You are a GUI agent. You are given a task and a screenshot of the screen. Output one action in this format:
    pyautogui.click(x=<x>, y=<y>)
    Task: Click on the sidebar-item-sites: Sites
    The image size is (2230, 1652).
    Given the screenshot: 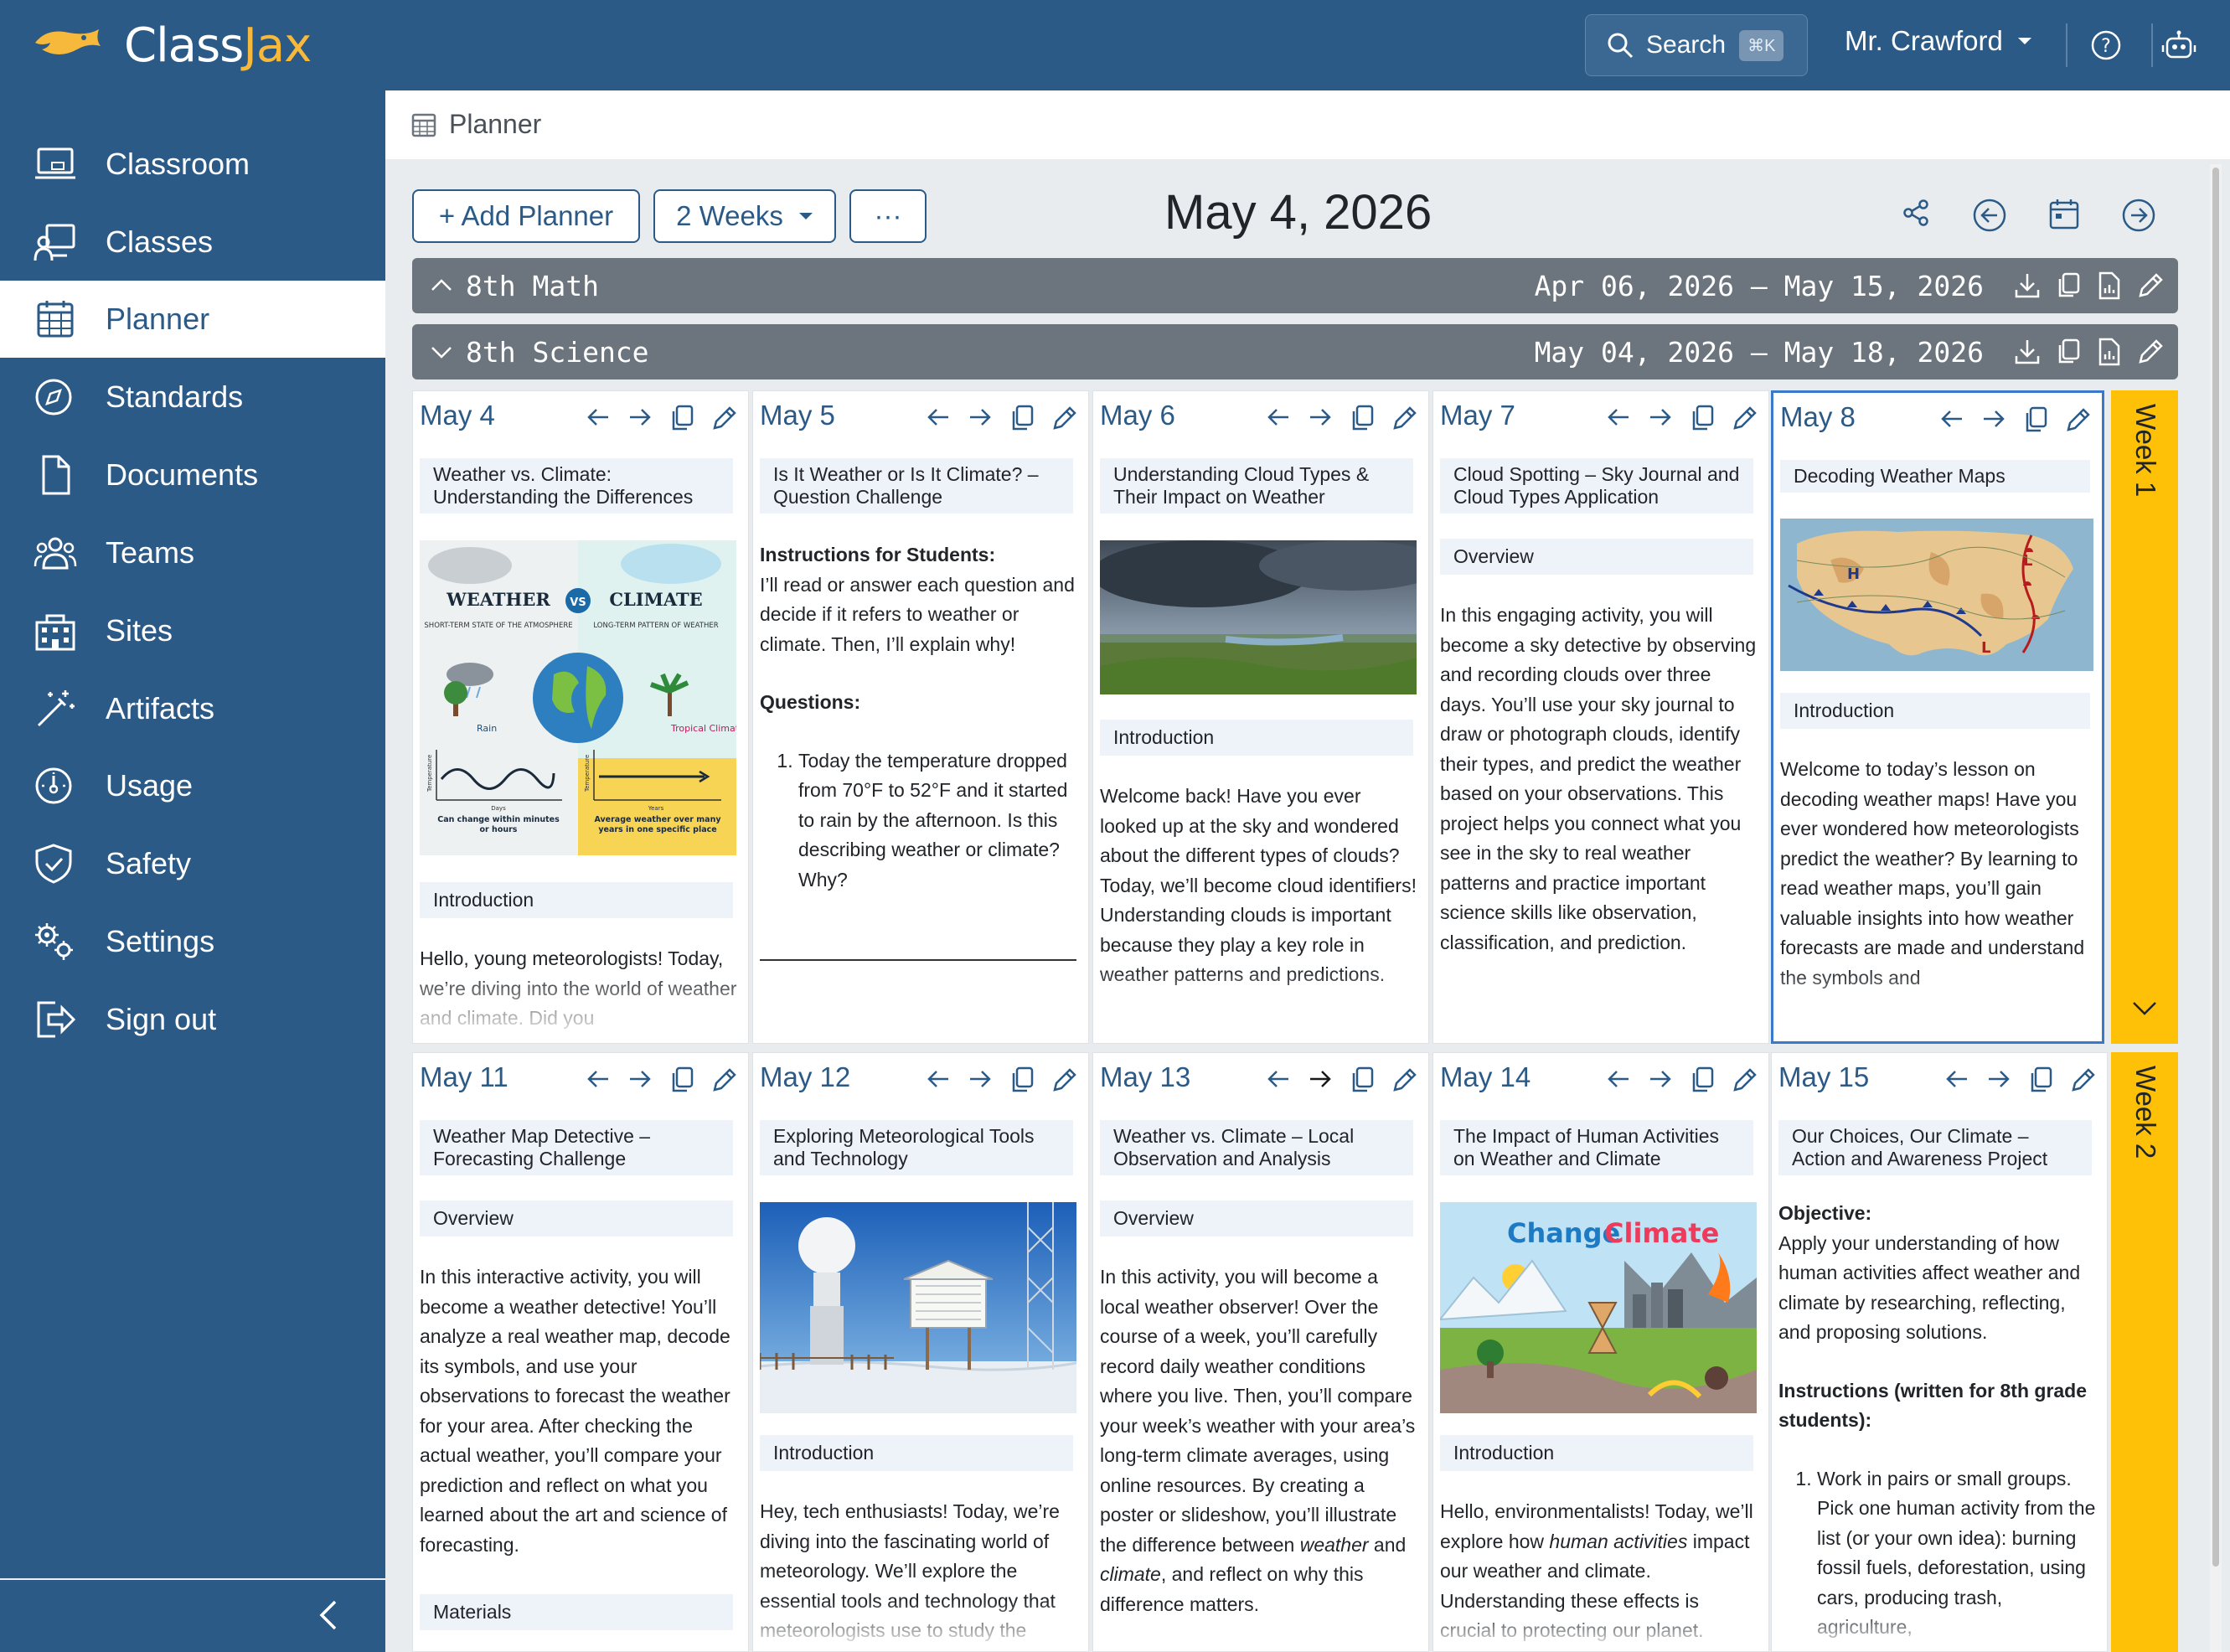 What is the action you would take?
    pyautogui.click(x=192, y=630)
    